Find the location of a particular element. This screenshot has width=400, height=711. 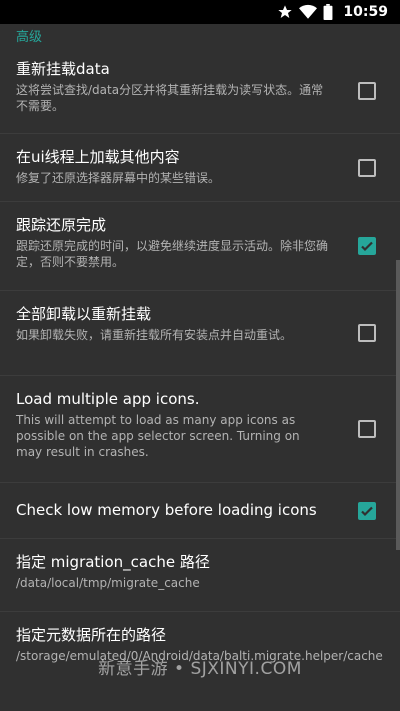

load-on-ui-thread-checkbox is located at coordinates (367, 167).